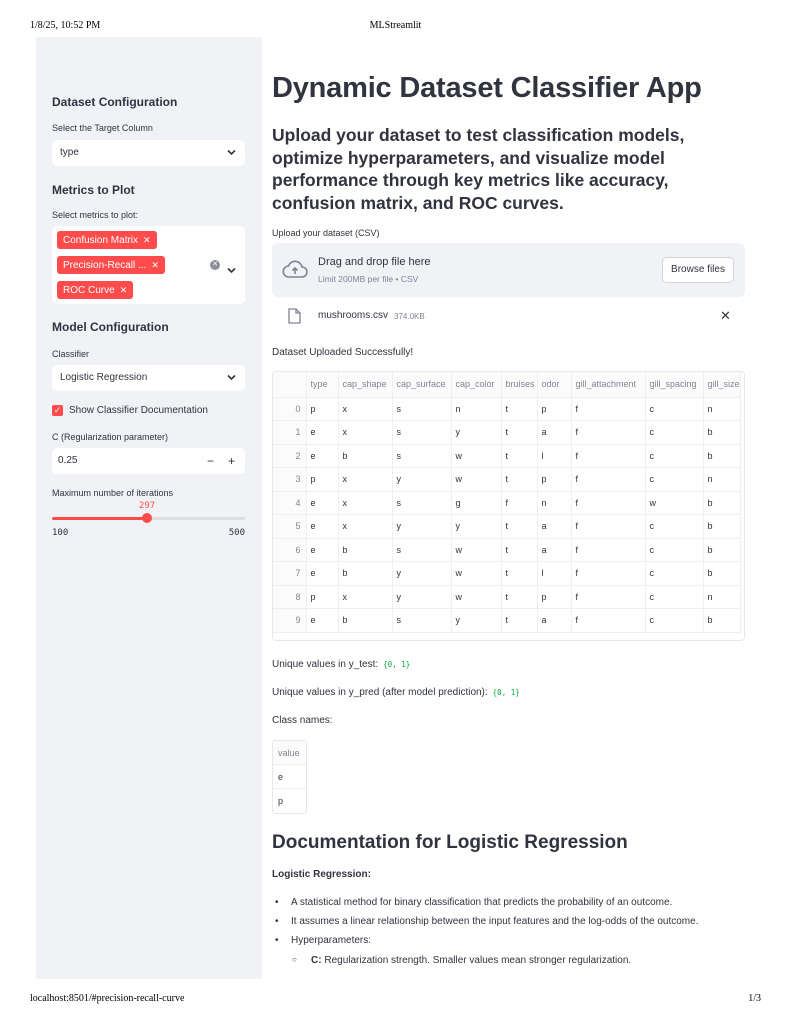  What do you see at coordinates (57, 410) in the screenshot?
I see `show-docs-checkbox: ✓` at bounding box center [57, 410].